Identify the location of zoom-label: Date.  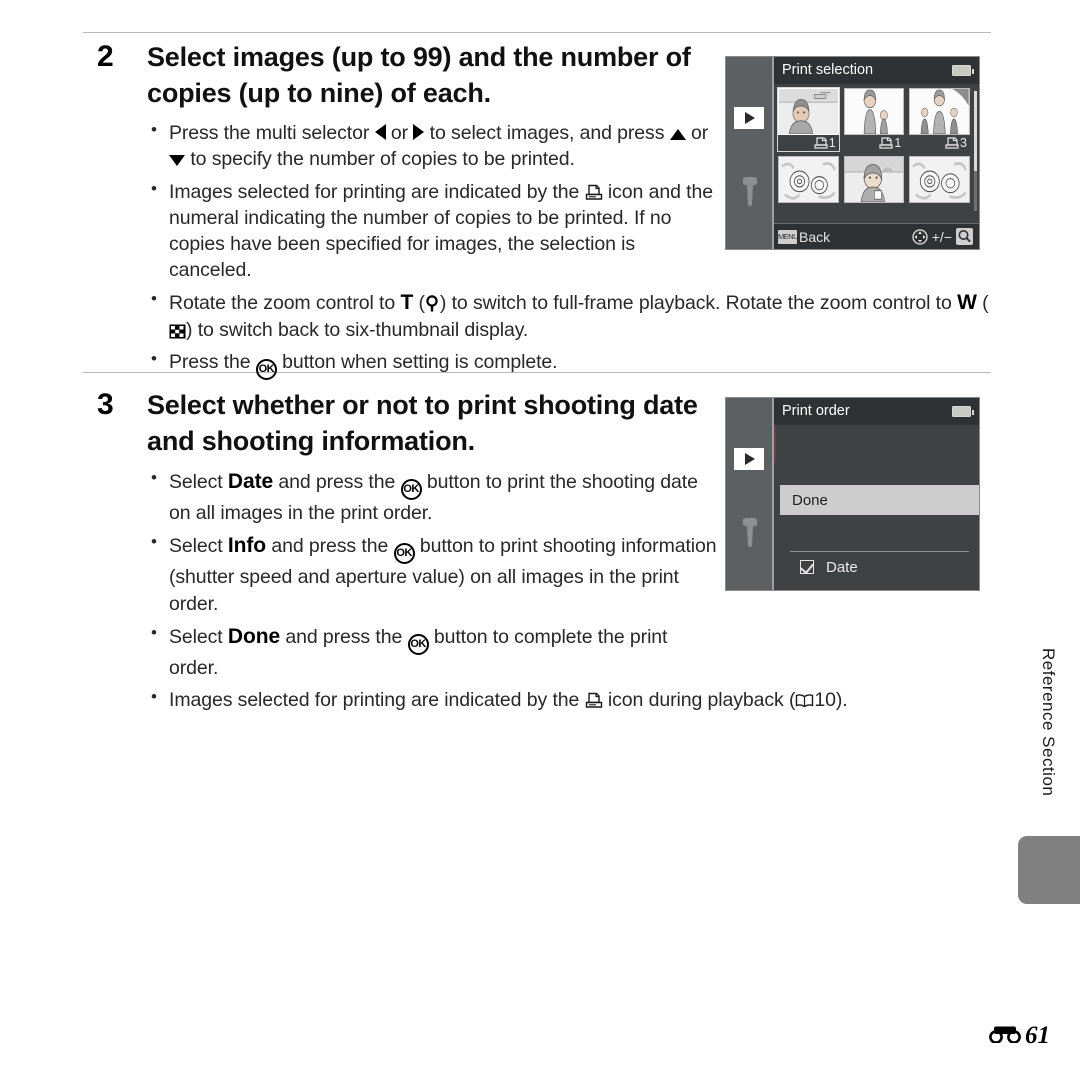
(250, 482).